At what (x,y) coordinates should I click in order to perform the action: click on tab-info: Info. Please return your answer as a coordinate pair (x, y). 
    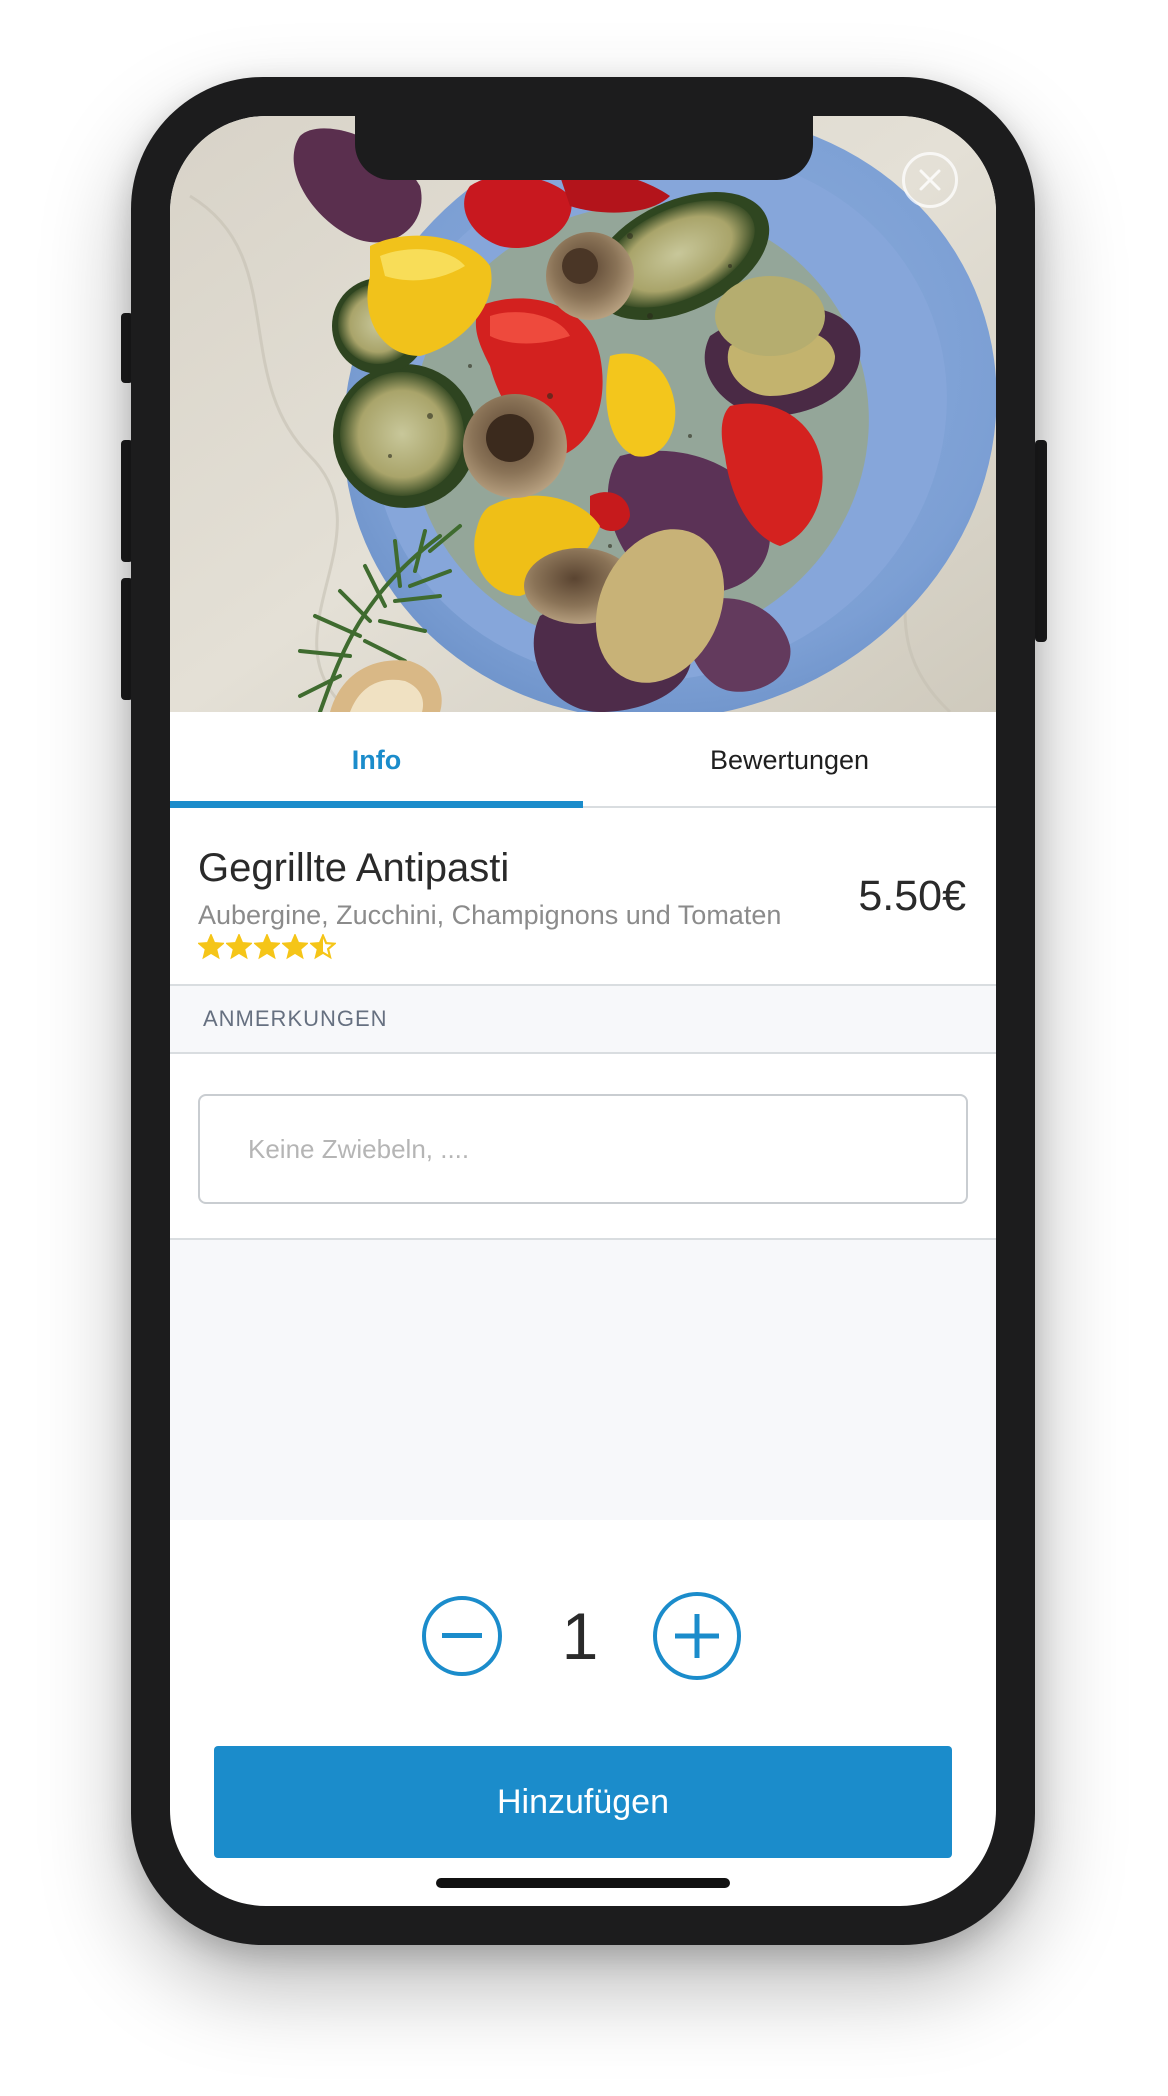
    Looking at the image, I should click on (376, 760).